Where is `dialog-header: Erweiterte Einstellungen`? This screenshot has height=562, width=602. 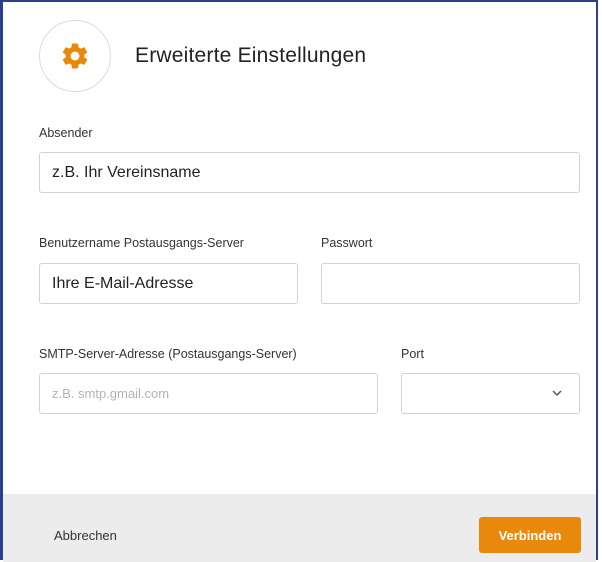 dialog-header: Erweiterte Einstellungen is located at coordinates (202, 56).